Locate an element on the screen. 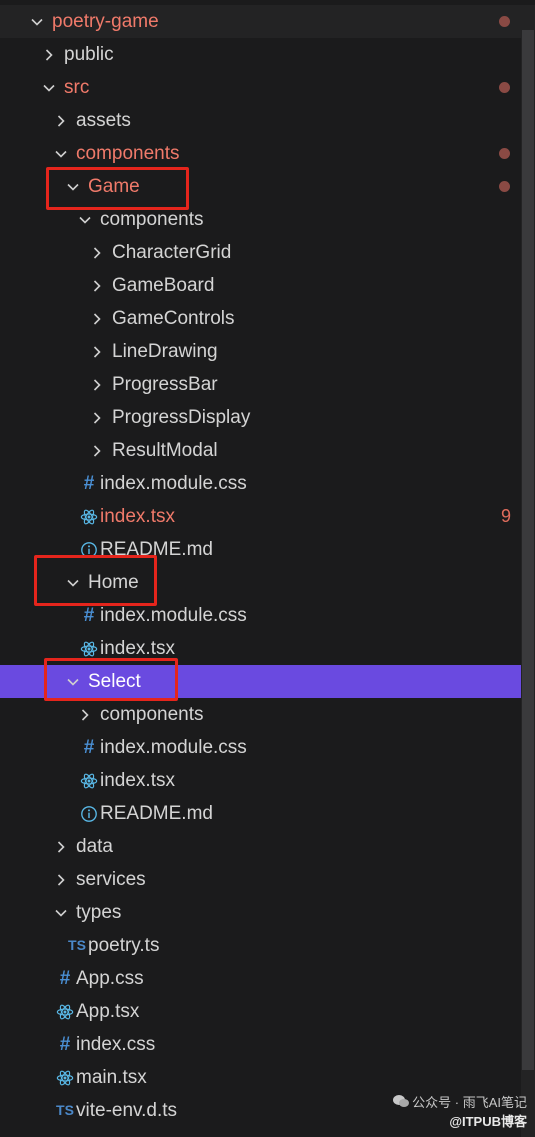 Image resolution: width=535 pixels, height=1137 pixels. tree-item-label: index.tsx is located at coordinates (137, 648).